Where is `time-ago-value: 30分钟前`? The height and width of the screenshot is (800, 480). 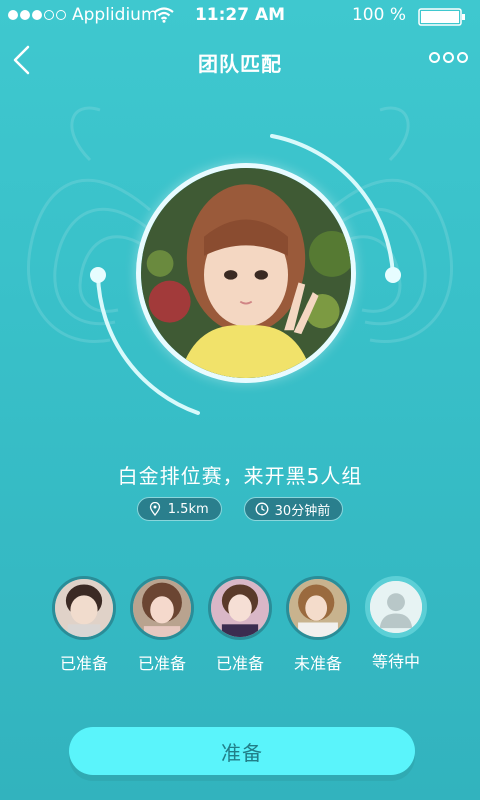
time-ago-value: 30分钟前 is located at coordinates (302, 511).